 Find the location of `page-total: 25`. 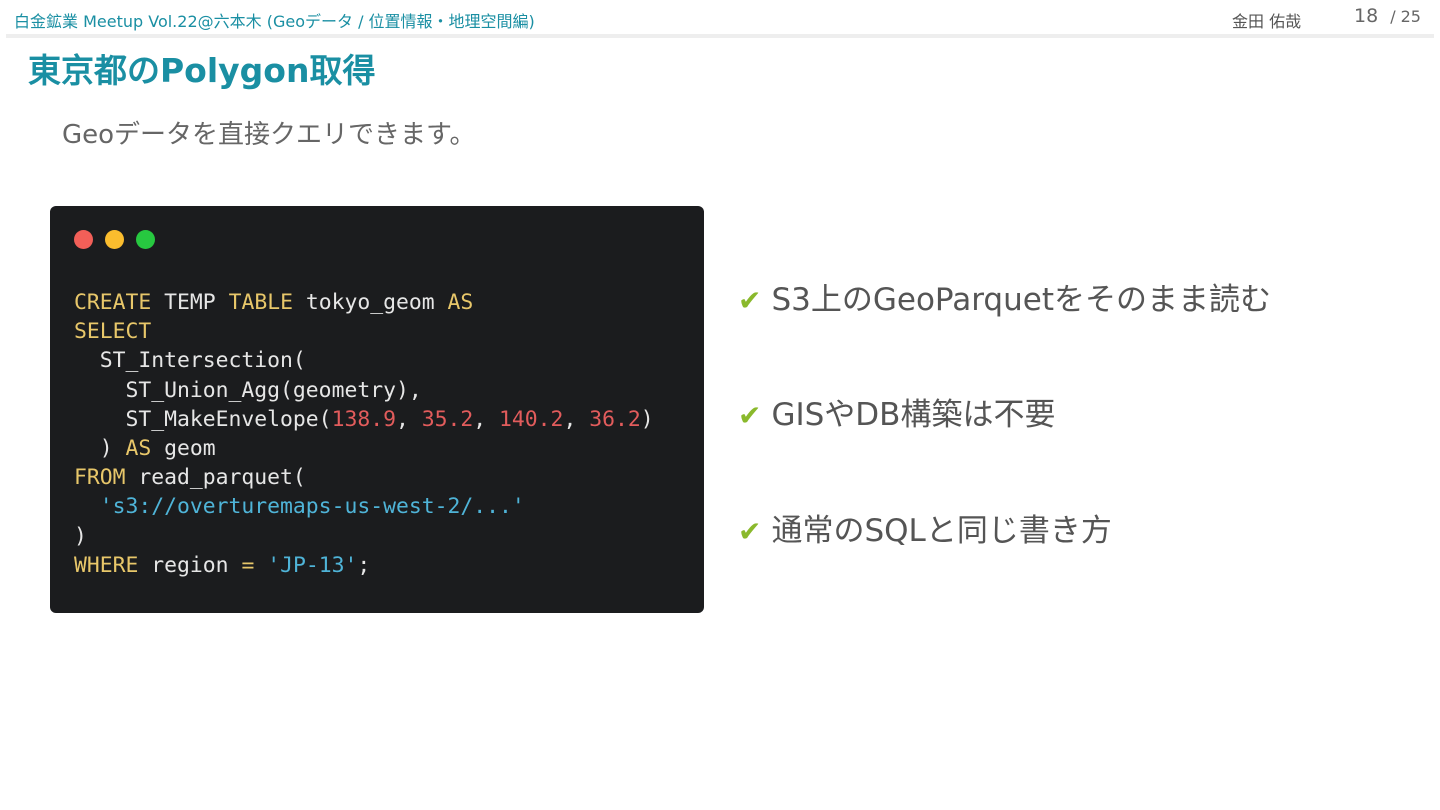

page-total: 25 is located at coordinates (1410, 16).